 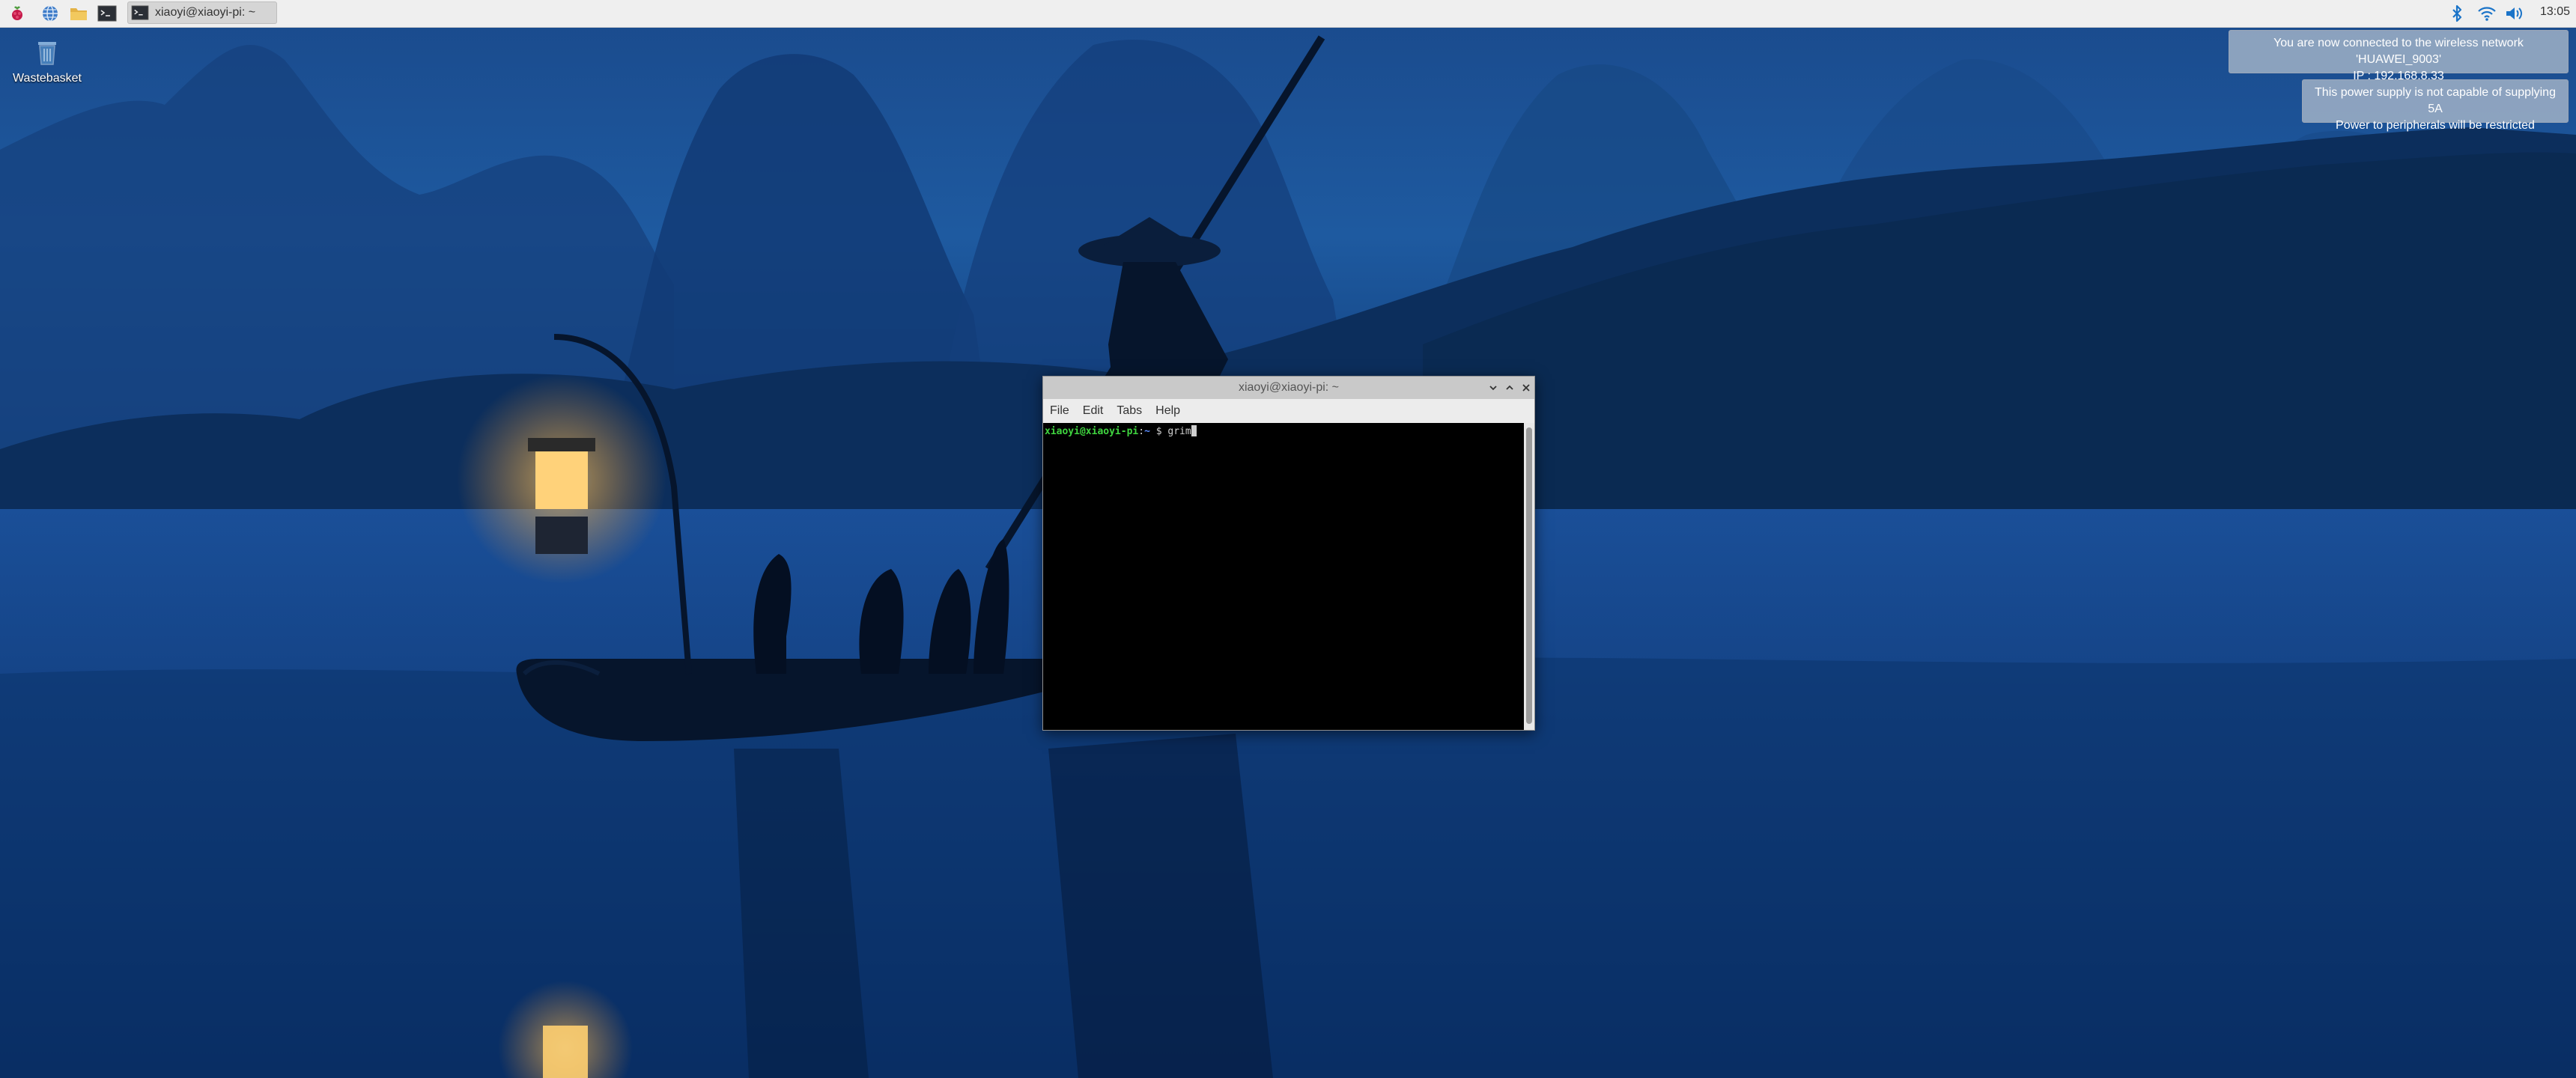 What do you see at coordinates (1147, 431) in the screenshot?
I see `prompt-path: ~` at bounding box center [1147, 431].